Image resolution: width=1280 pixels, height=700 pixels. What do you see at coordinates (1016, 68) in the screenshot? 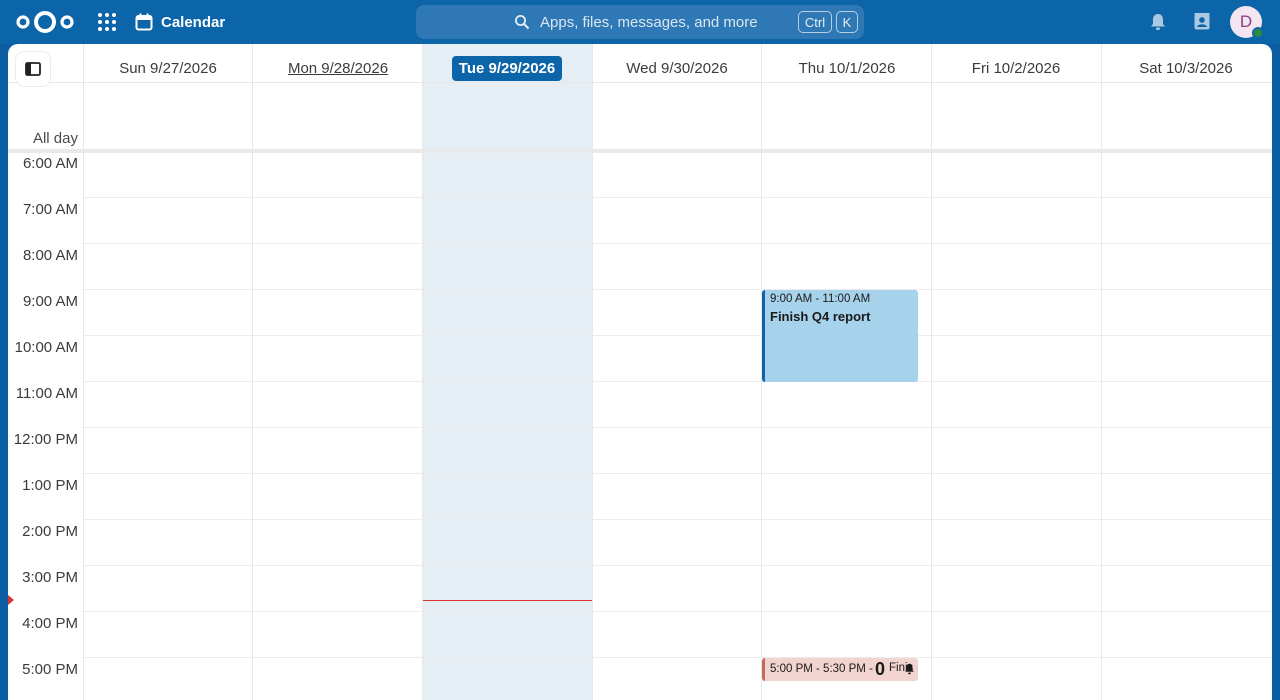
I see `day-header-fri: Fri 10/2/2026` at bounding box center [1016, 68].